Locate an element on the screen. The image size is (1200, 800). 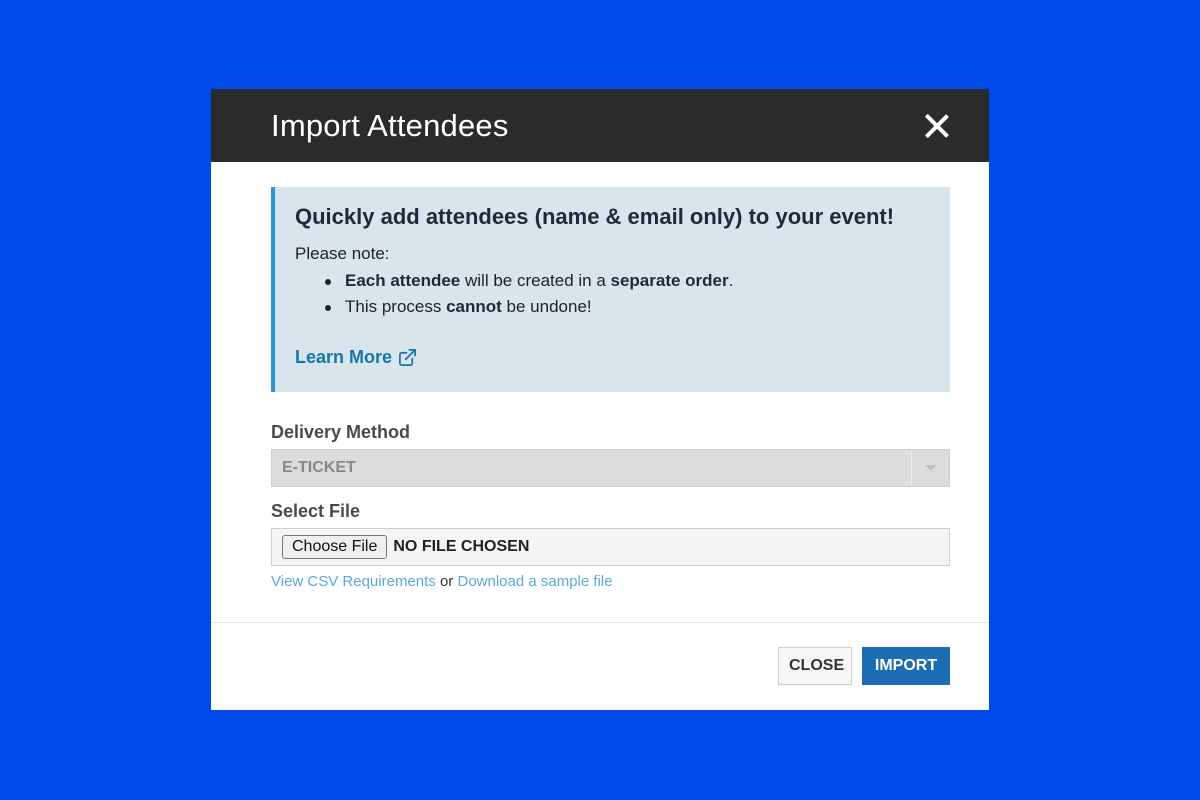
file-input: Choose File NO FILE CHOSEN is located at coordinates (610, 547).